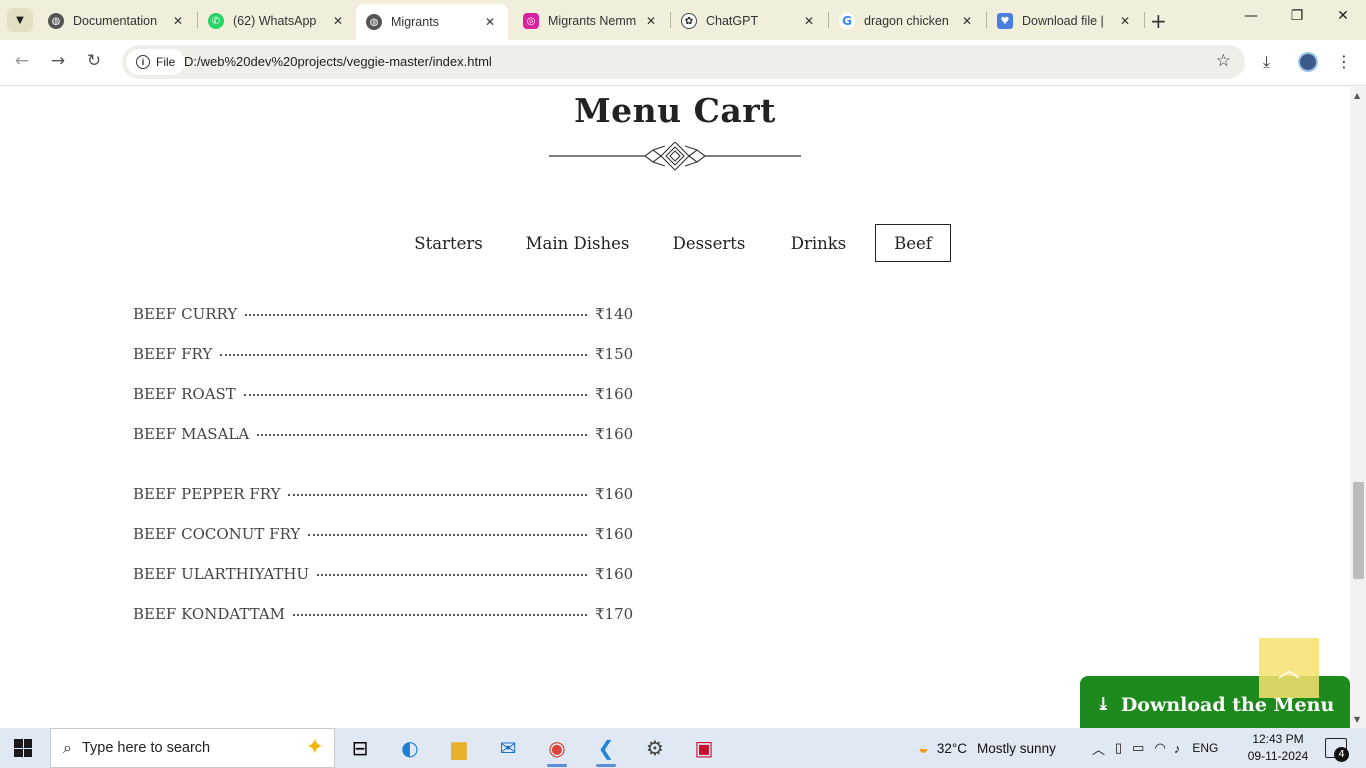 This screenshot has height=768, width=1366. What do you see at coordinates (23, 748) in the screenshot?
I see `windows-start-icon` at bounding box center [23, 748].